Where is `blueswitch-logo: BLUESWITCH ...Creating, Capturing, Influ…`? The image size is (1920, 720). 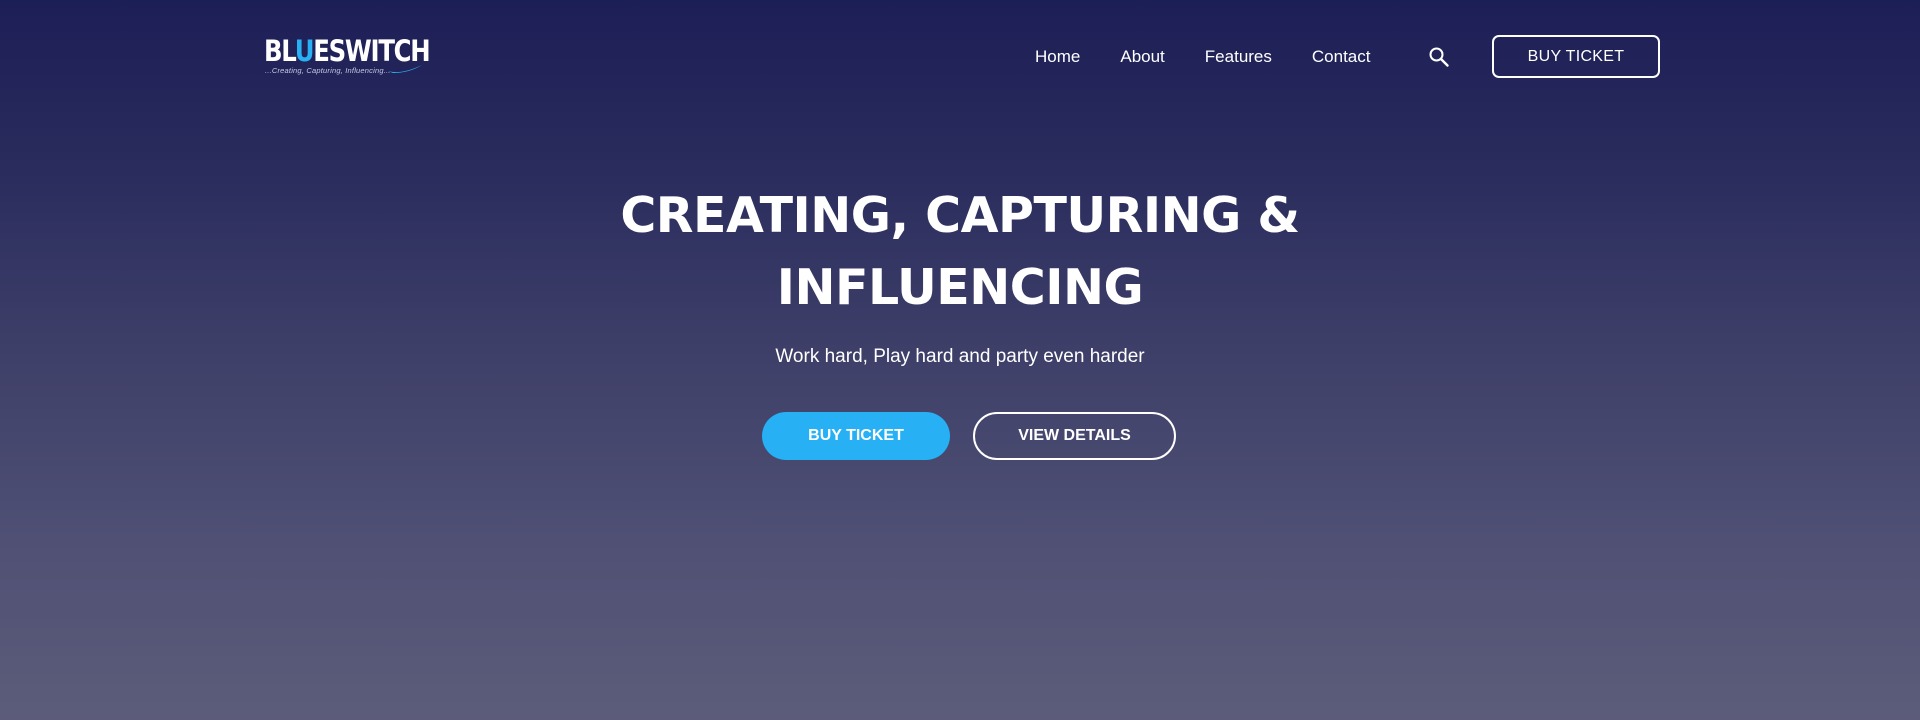
blueswitch-logo: BLUESWITCH ...Creating, Capturing, Influ… is located at coordinates (347, 56).